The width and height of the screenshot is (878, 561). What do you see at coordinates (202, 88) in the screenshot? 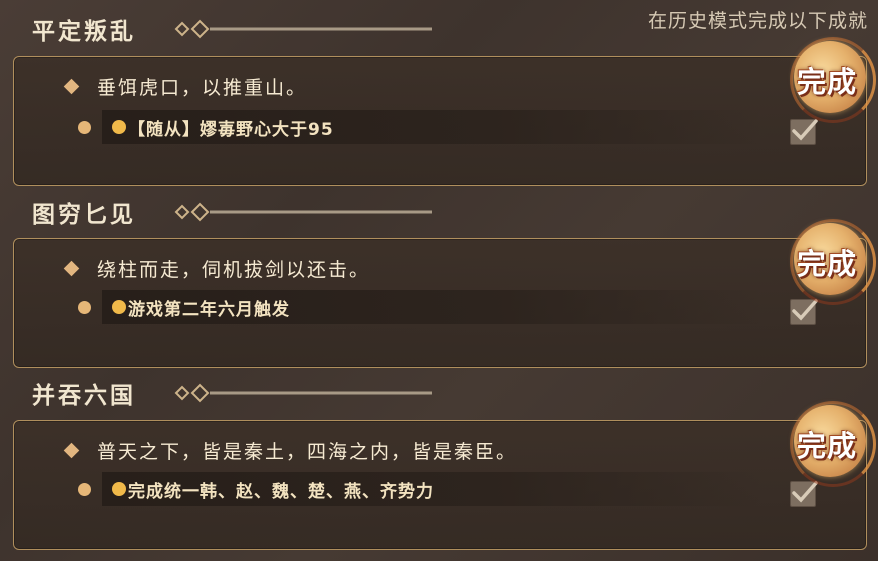
I see `goal-text: 垂饵虎口，以推重山。` at bounding box center [202, 88].